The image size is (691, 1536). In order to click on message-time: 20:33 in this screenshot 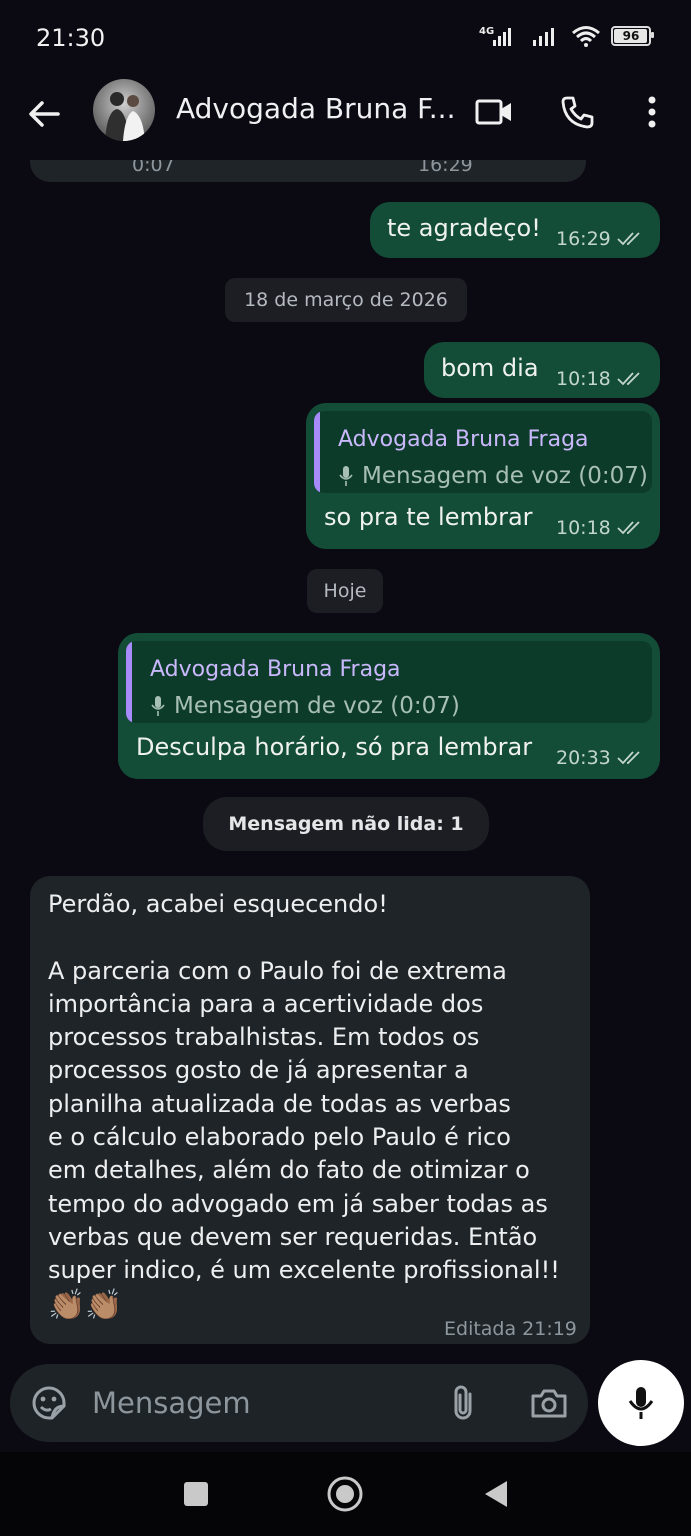, I will do `click(583, 758)`.